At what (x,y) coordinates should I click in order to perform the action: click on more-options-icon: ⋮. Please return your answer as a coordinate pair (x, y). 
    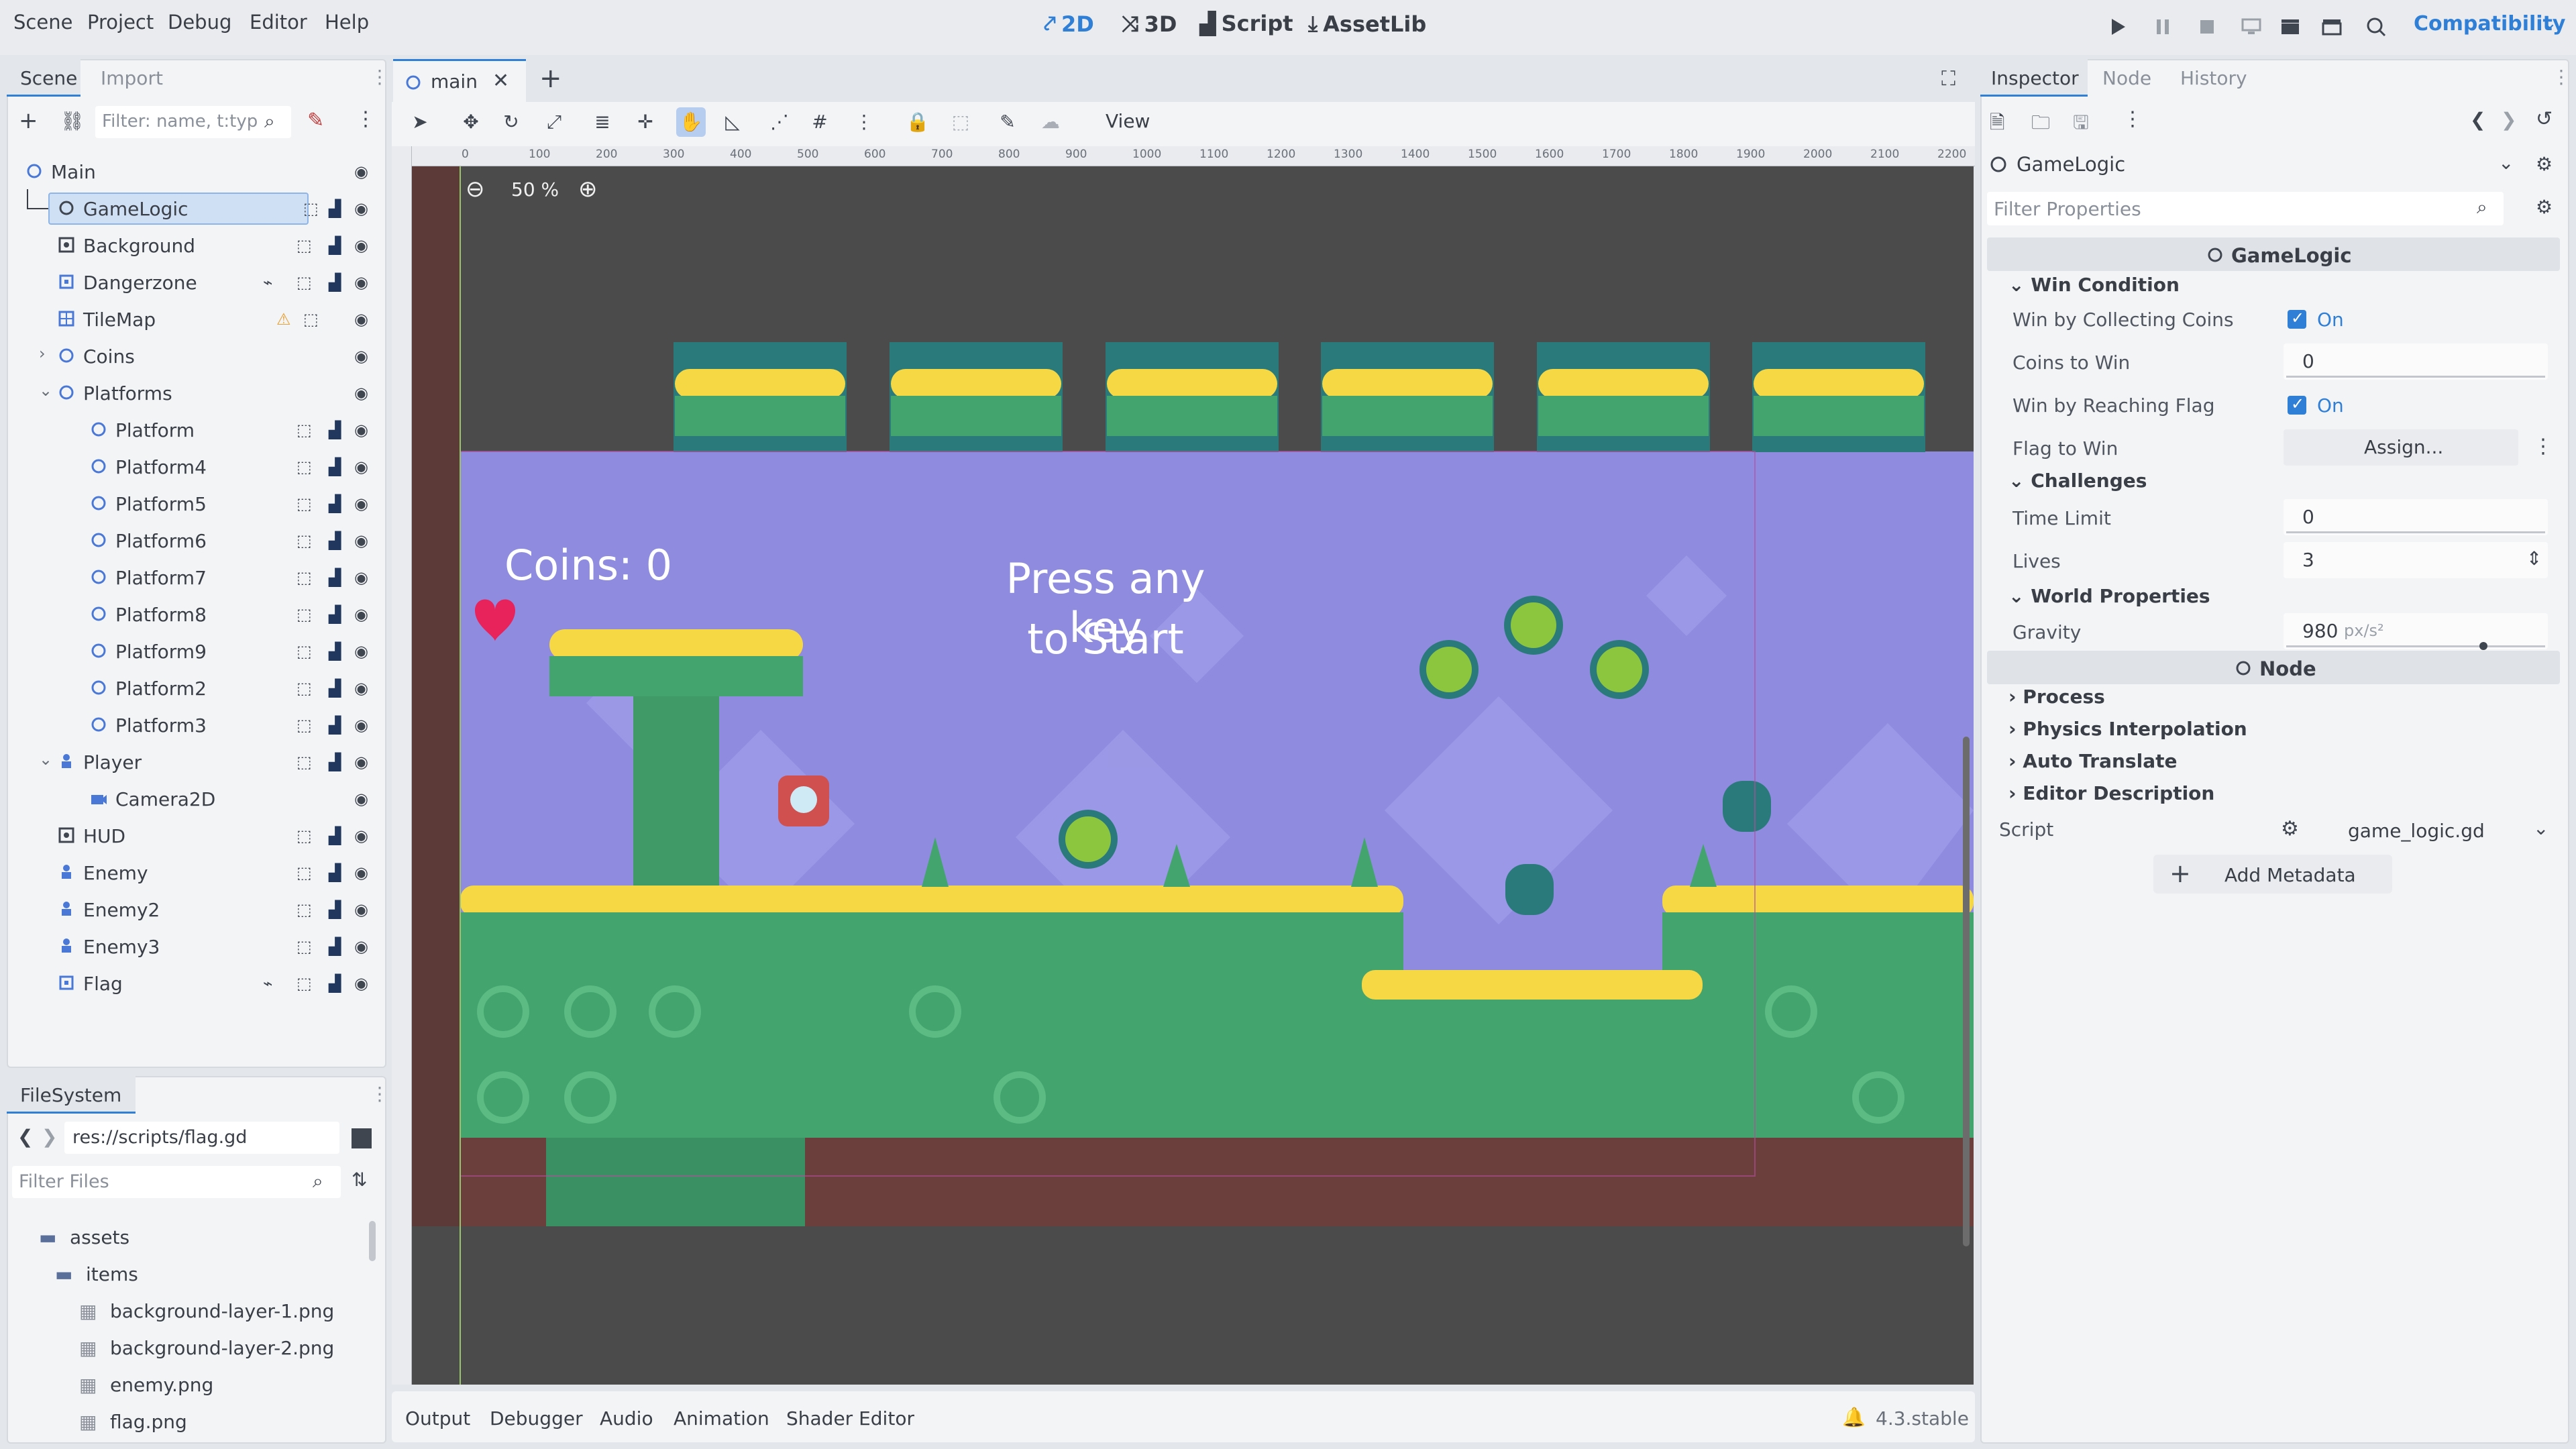
    Looking at the image, I should click on (2133, 119).